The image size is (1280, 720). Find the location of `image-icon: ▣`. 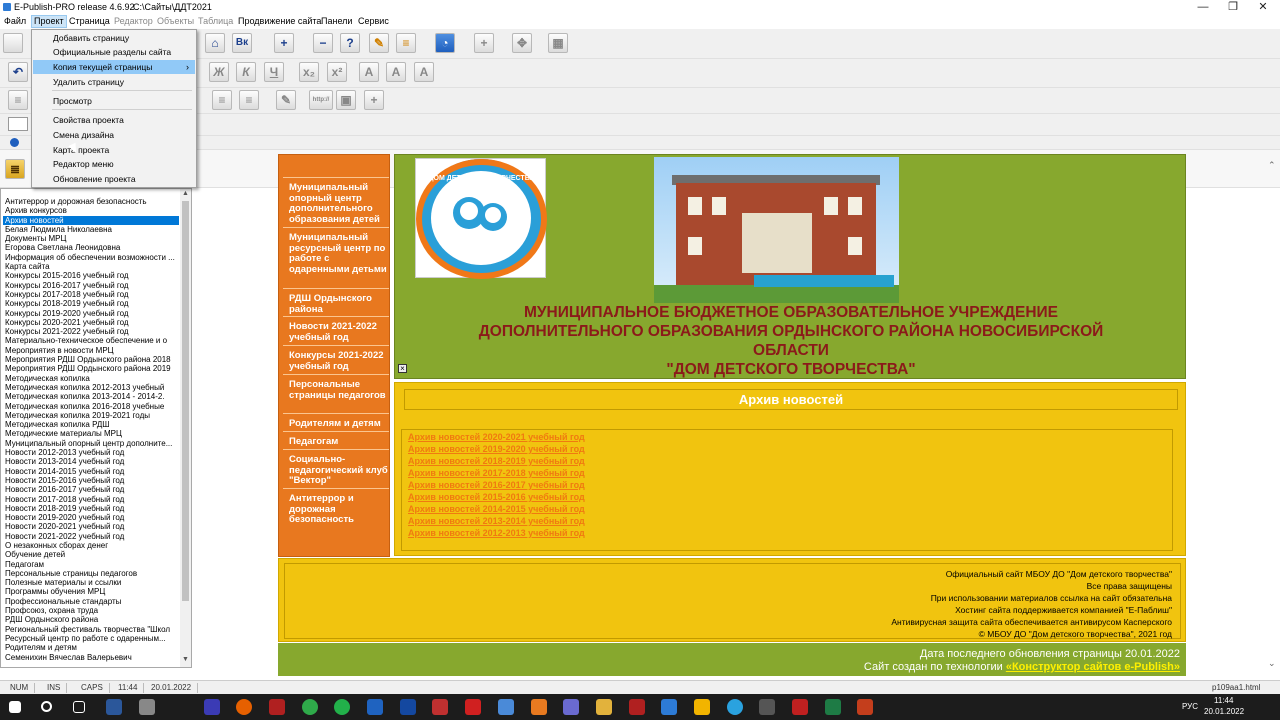

image-icon: ▣ is located at coordinates (346, 100).